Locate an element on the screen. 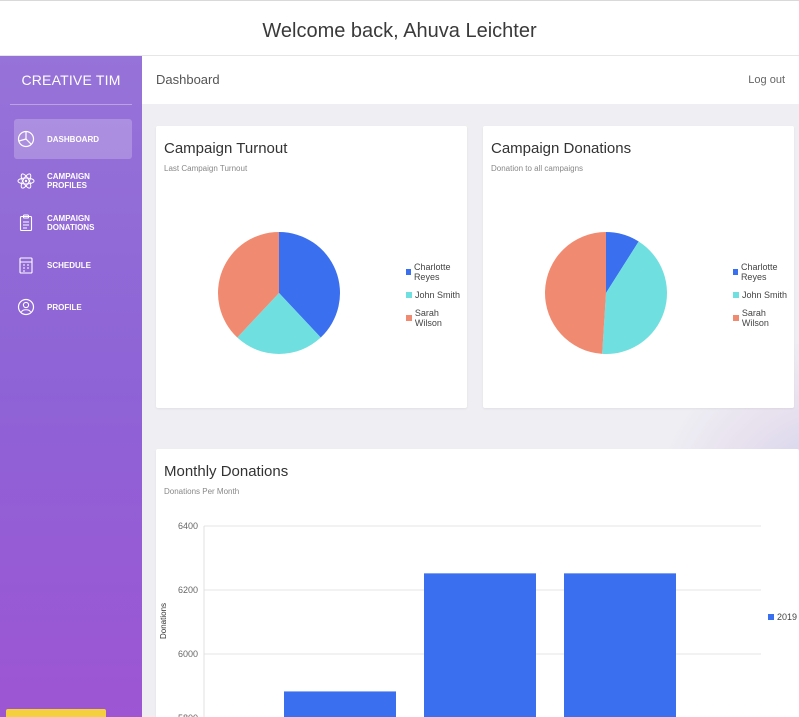  topbar: Dashboard Log out is located at coordinates (470, 80).